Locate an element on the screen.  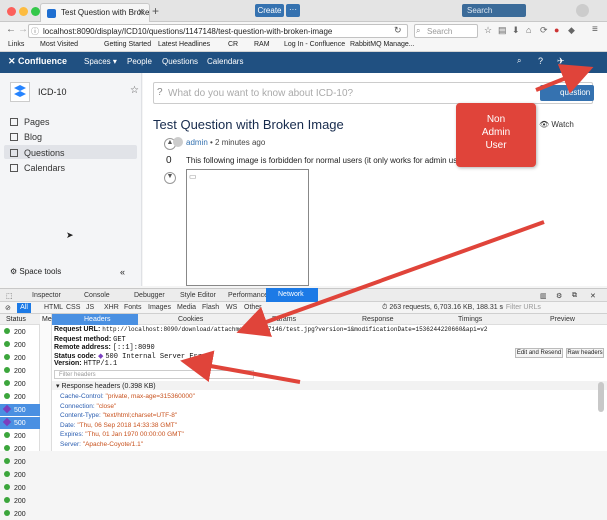
arrow-to-request-url is located at coordinates (390, 278).